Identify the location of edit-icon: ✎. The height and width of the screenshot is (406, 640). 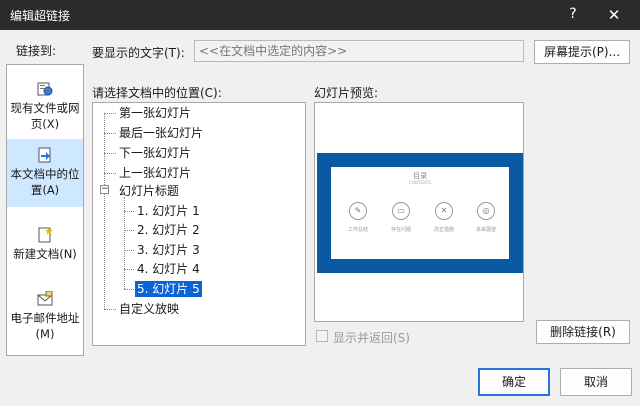
(358, 211).